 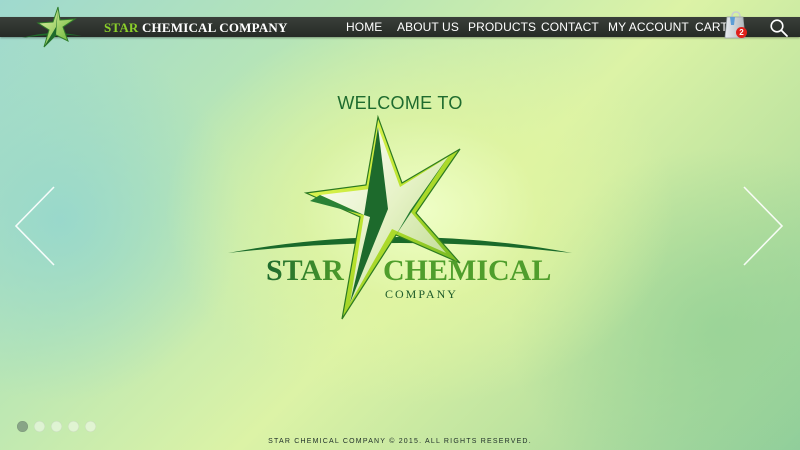 I want to click on nav-home: HOME, so click(x=364, y=27).